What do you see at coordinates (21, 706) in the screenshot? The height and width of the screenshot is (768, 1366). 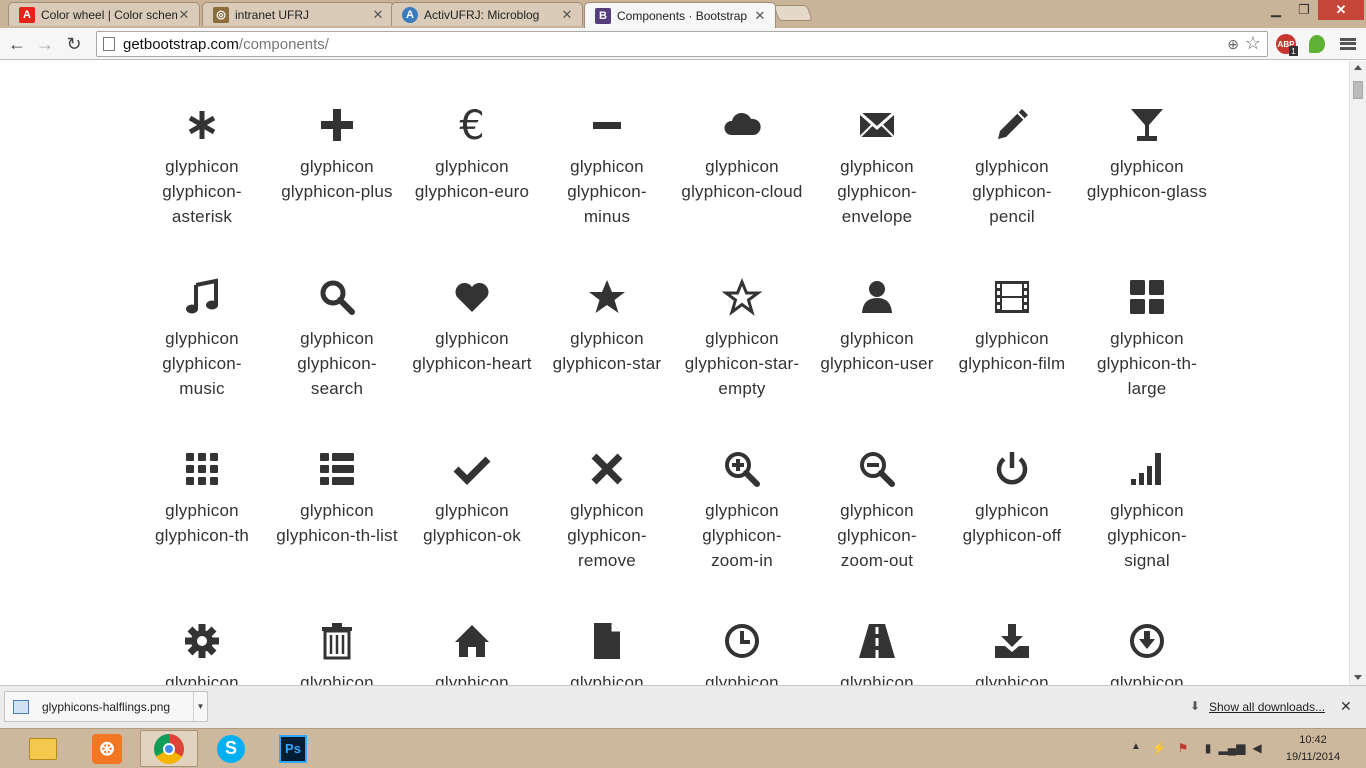 I see `image-file-icon` at bounding box center [21, 706].